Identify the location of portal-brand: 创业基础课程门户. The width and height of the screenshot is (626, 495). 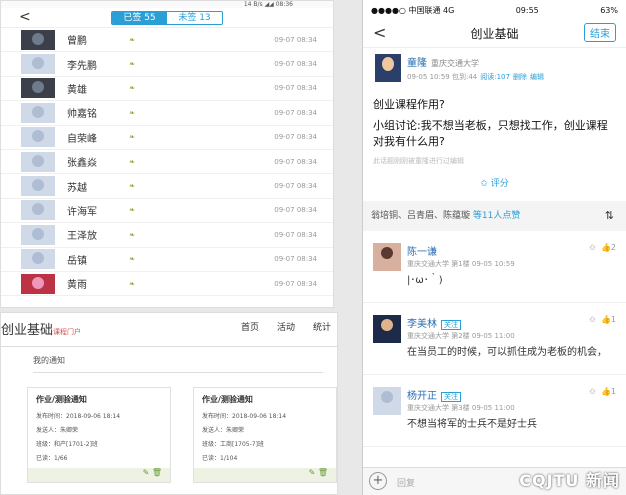
(41, 330).